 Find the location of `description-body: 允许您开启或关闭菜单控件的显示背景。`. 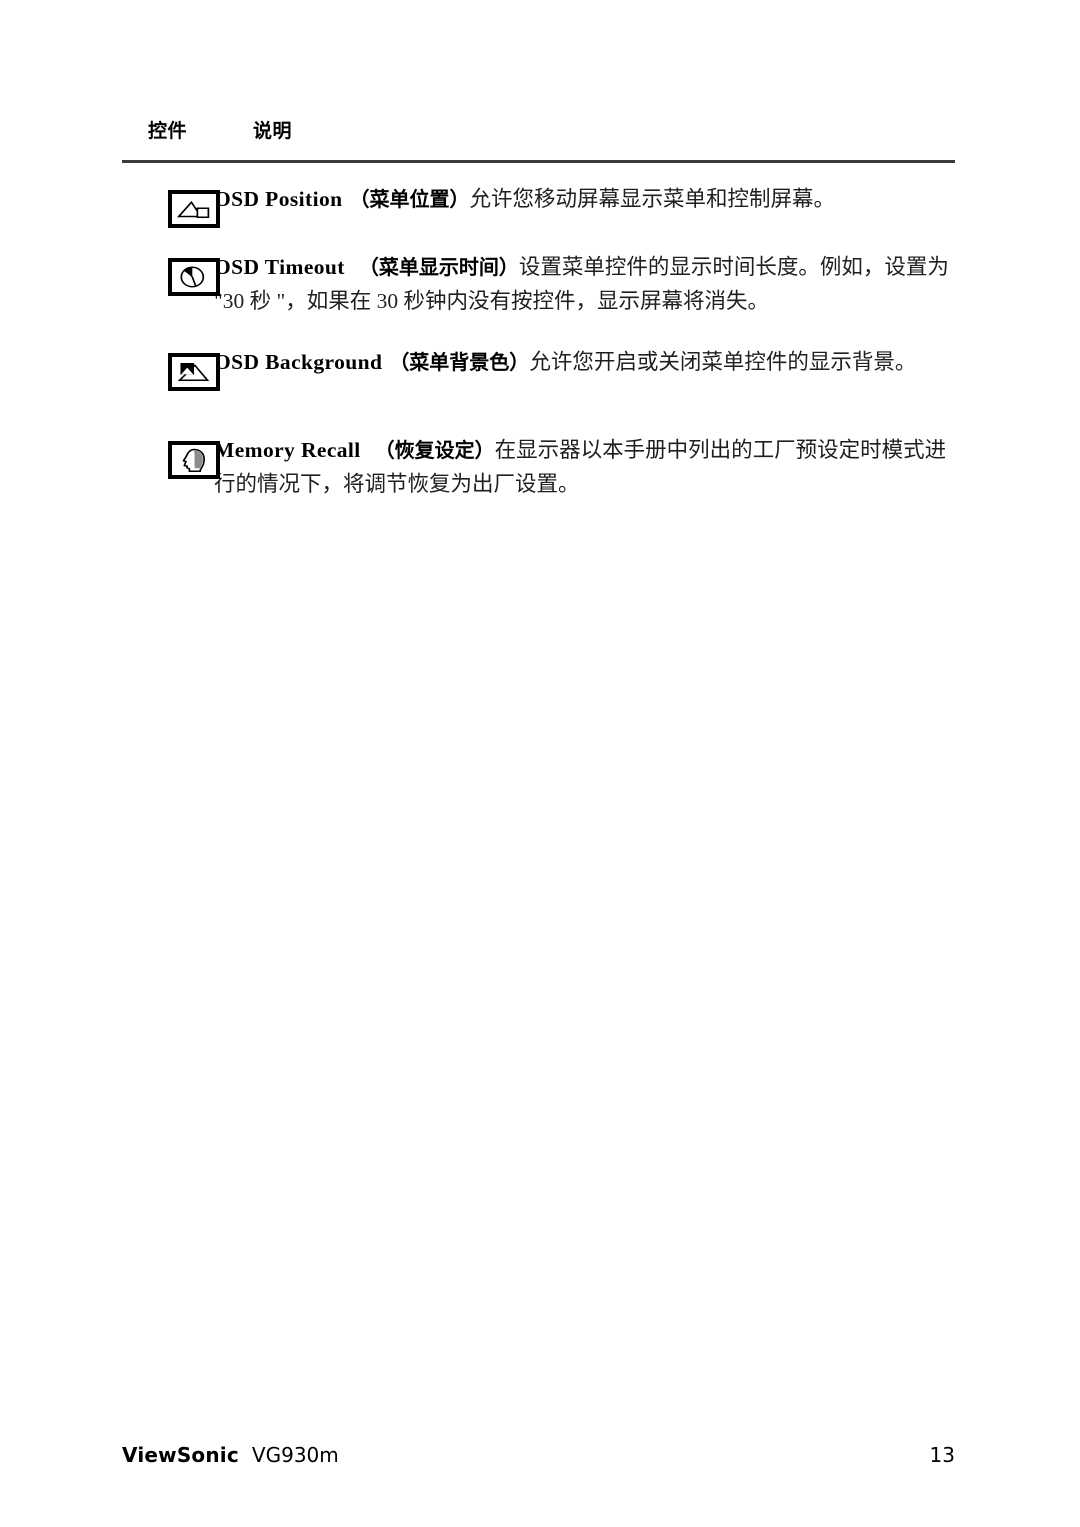

description-body: 允许您开启或关闭菜单控件的显示背景。 is located at coordinates (723, 362).